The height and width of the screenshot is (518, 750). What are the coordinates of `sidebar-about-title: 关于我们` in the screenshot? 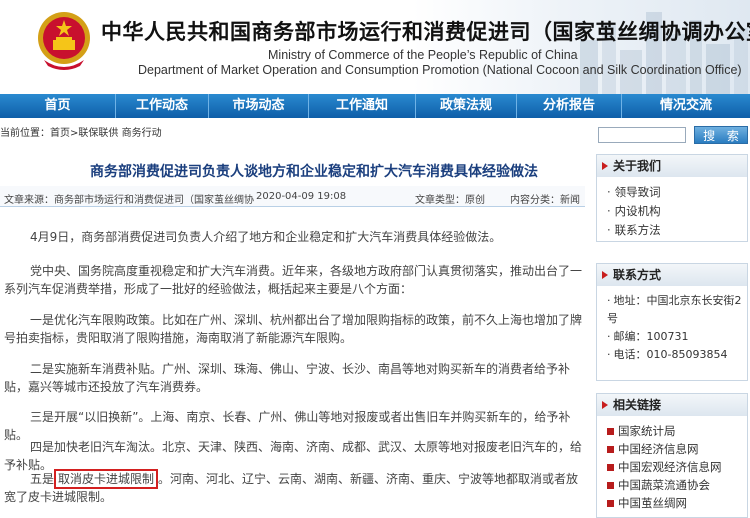 It's located at (672, 166).